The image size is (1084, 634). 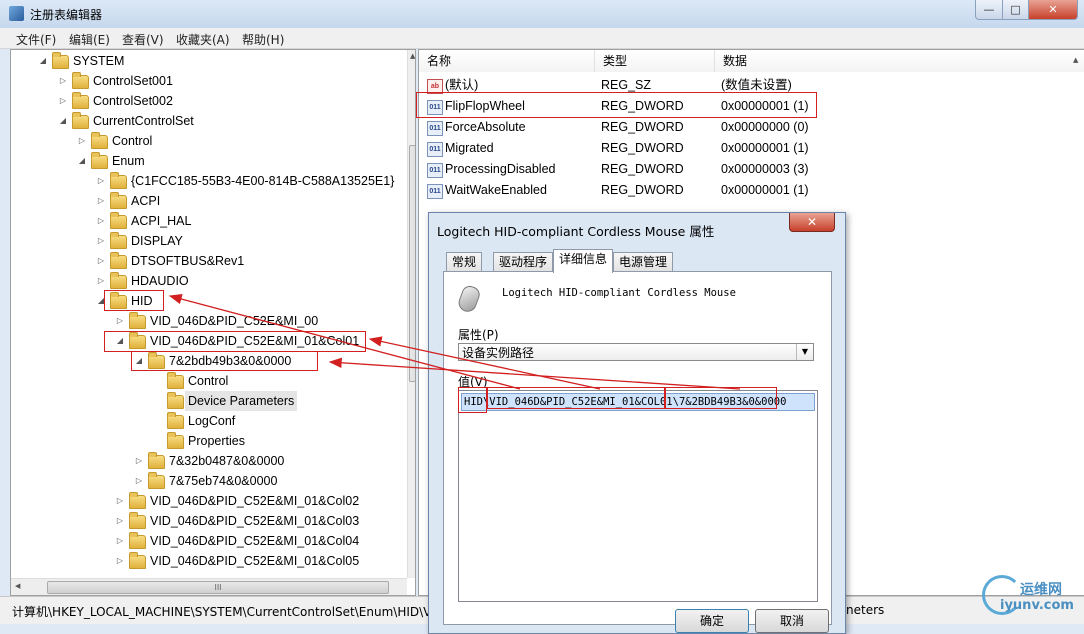 What do you see at coordinates (206, 481) in the screenshot?
I see `tree-node: ▷ 7&75eb74&0&0000` at bounding box center [206, 481].